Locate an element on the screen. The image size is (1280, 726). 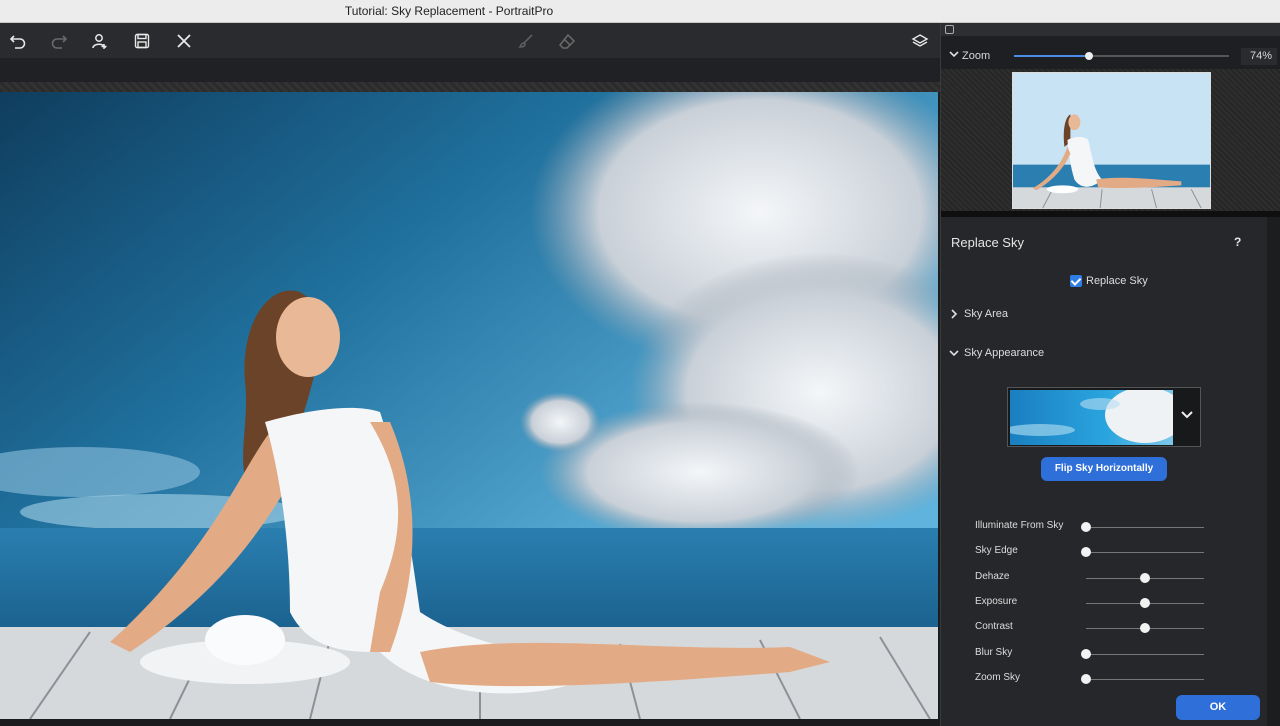
sky-preset-picker is located at coordinates (1104, 417).